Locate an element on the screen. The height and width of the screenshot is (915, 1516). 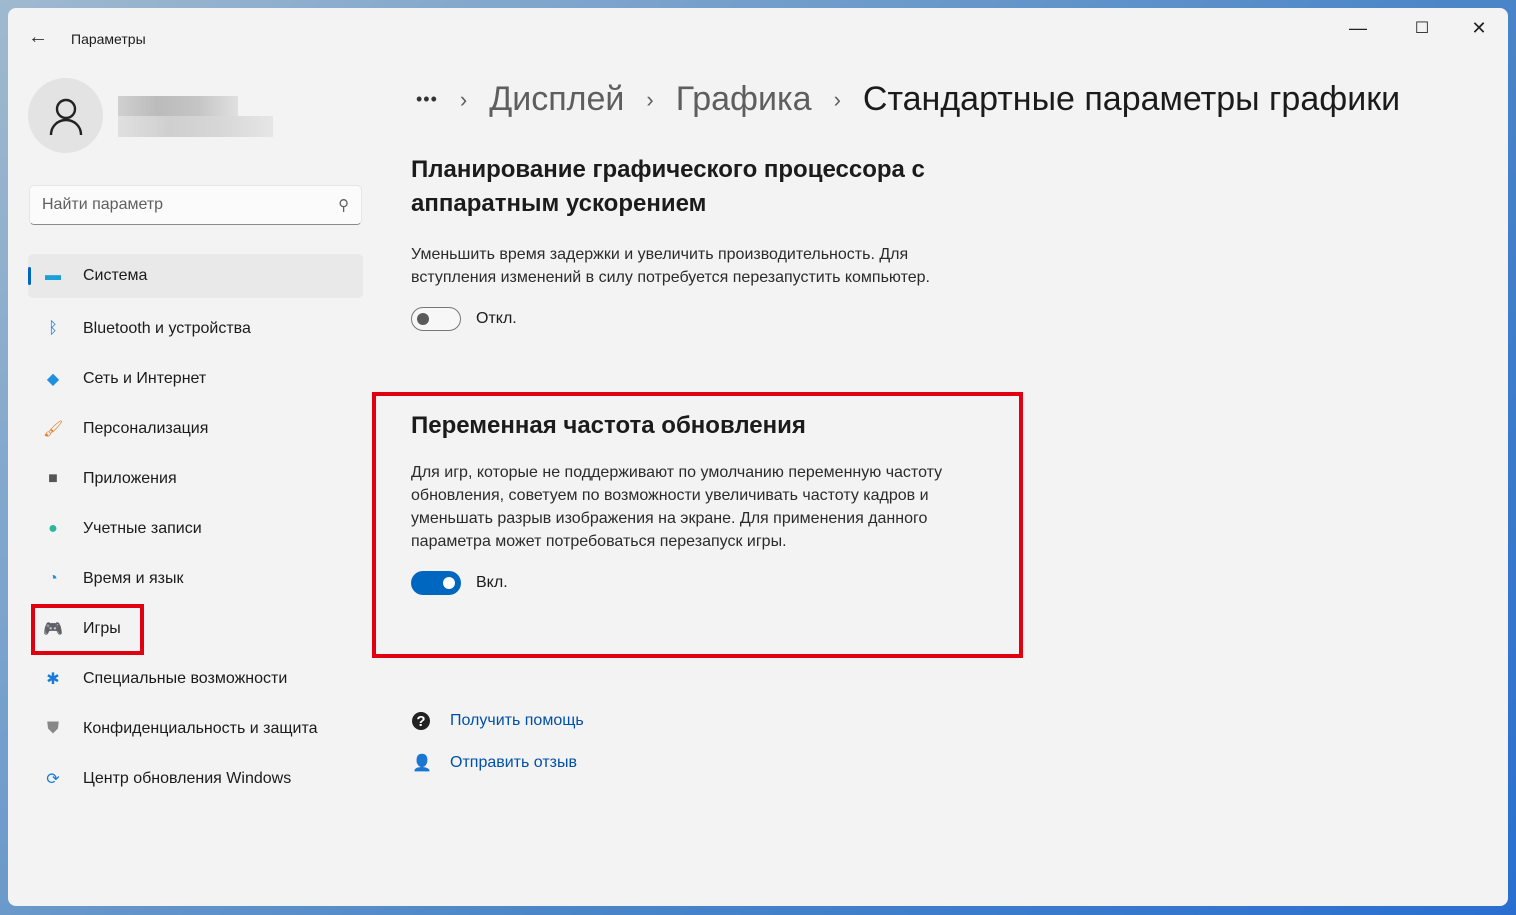
sidebar-item-label: Время и язык is located at coordinates (133, 578).